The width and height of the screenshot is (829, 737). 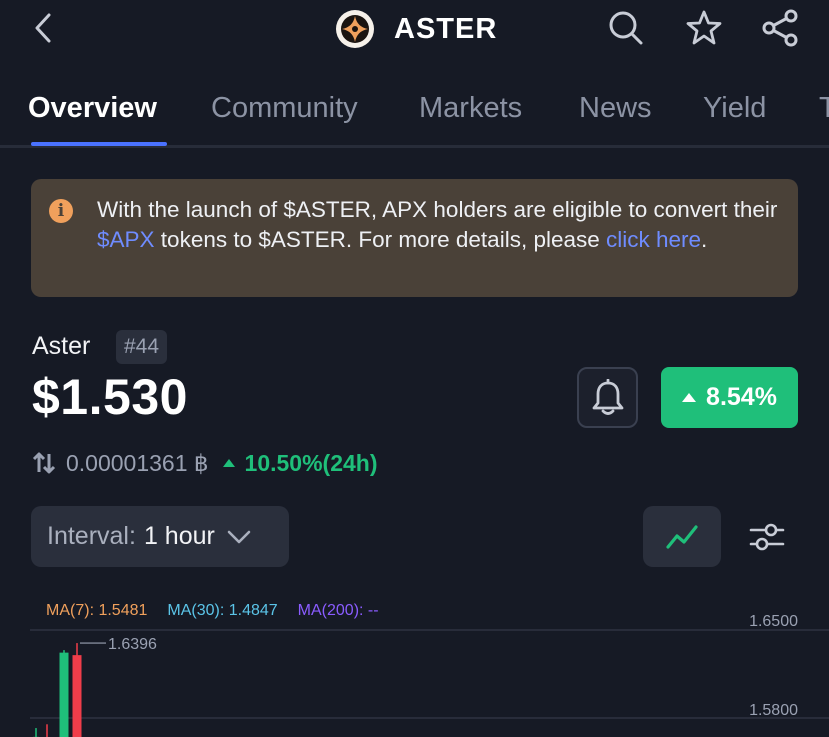 I want to click on favorite-button, so click(x=704, y=28).